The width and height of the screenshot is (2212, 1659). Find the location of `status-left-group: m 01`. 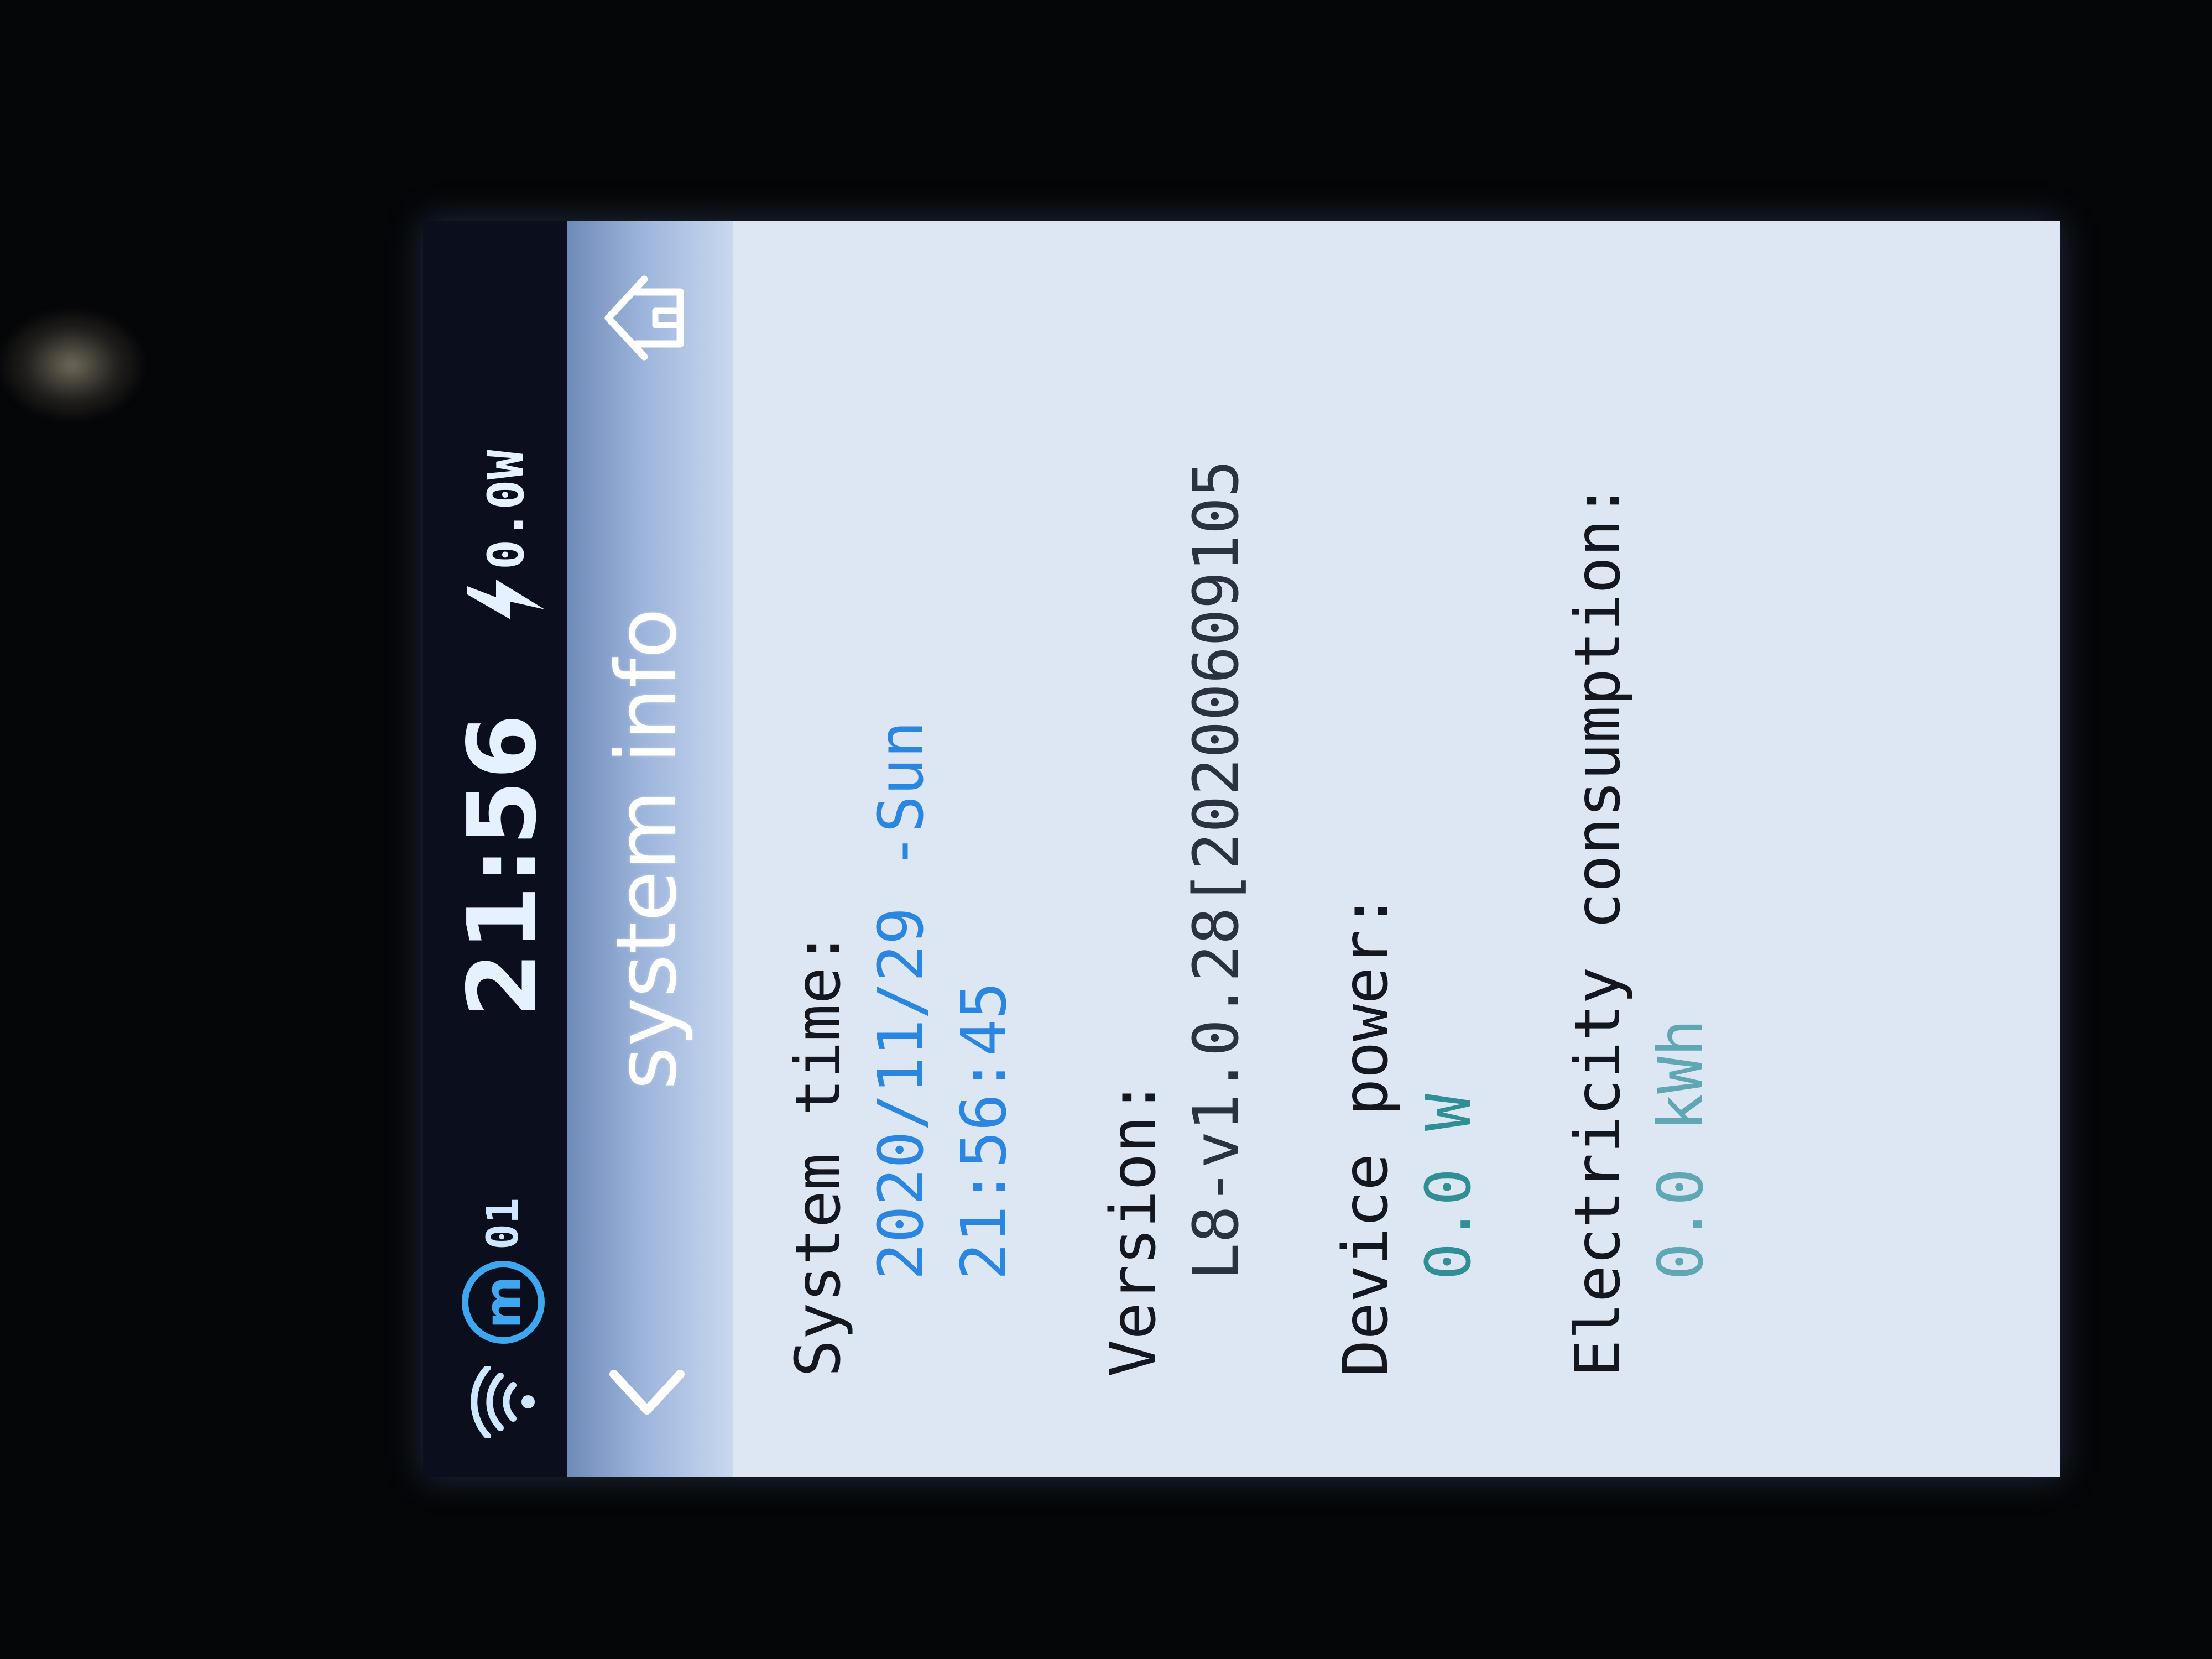

status-left-group: m 01 is located at coordinates (504, 1318).